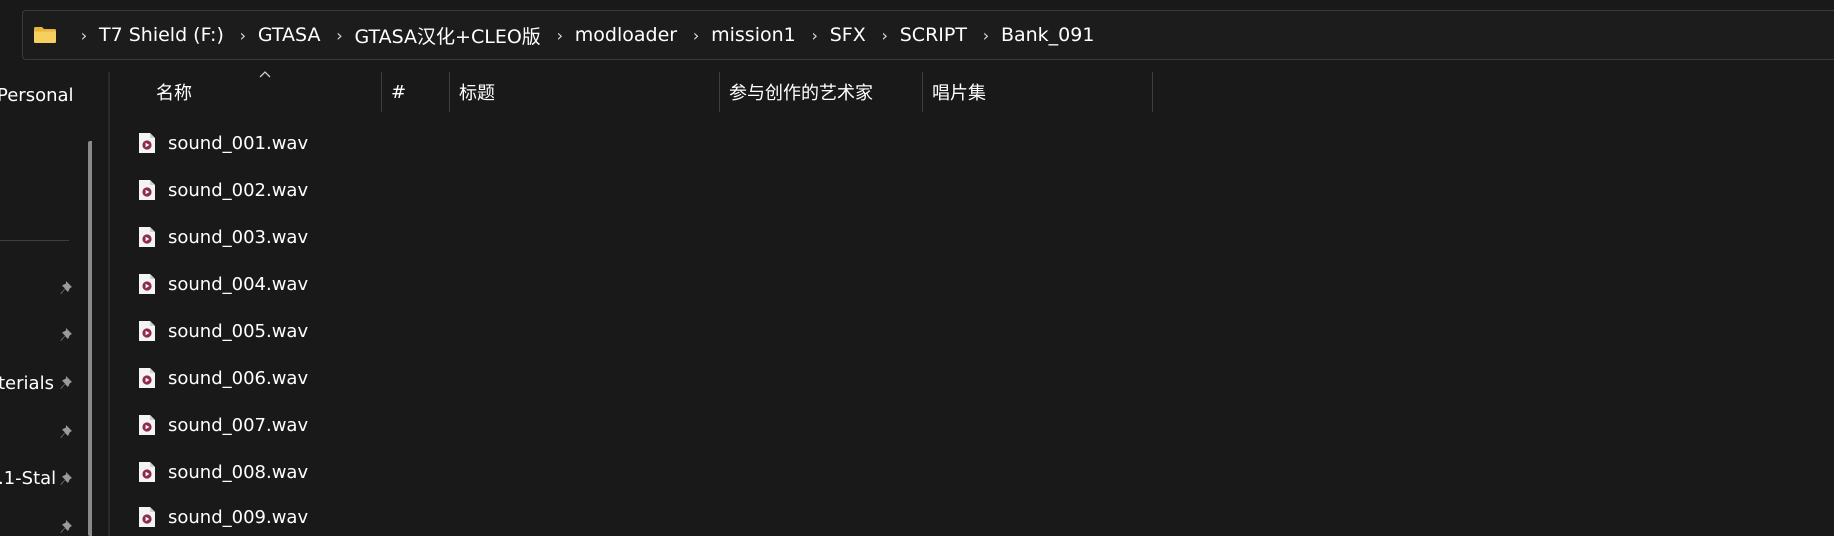  I want to click on column-header-number: #, so click(398, 92).